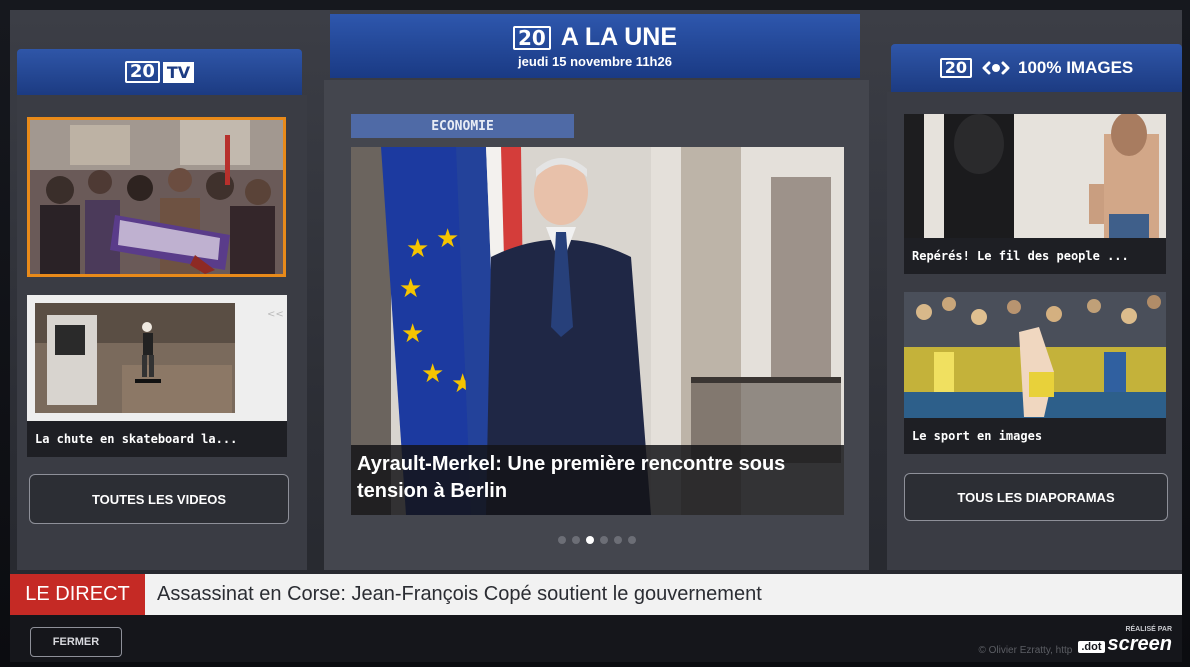 The width and height of the screenshot is (1190, 667). Describe the element at coordinates (1035, 355) in the screenshot. I see `sport-image` at that location.